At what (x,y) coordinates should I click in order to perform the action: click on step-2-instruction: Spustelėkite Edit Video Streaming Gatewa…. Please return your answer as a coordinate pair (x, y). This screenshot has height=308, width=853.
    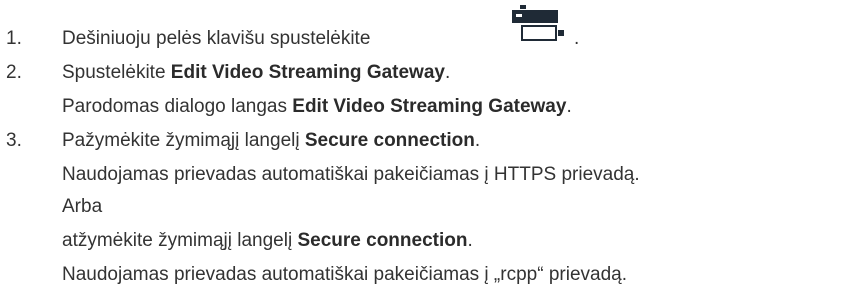
    Looking at the image, I should click on (256, 73).